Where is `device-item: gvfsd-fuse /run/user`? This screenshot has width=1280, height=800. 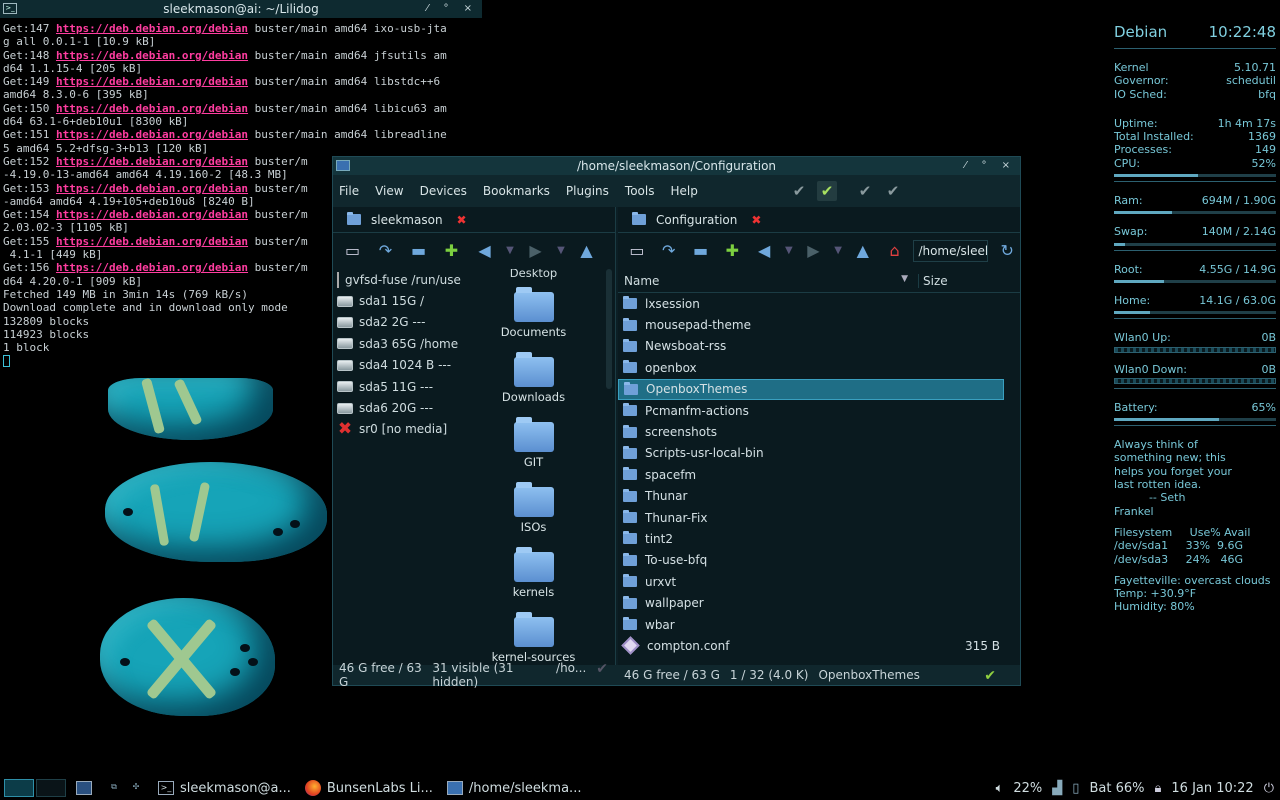
device-item: gvfsd-fuse /run/user is located at coordinates (397, 279).